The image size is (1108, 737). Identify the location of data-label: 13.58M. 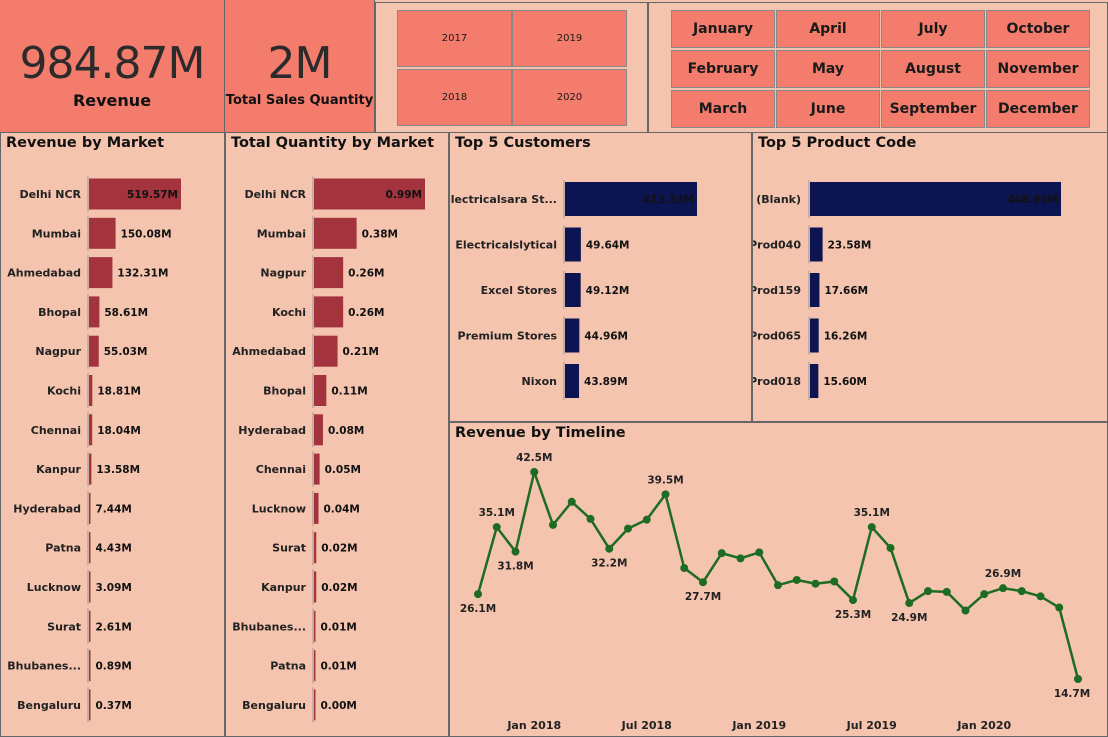
(118, 470).